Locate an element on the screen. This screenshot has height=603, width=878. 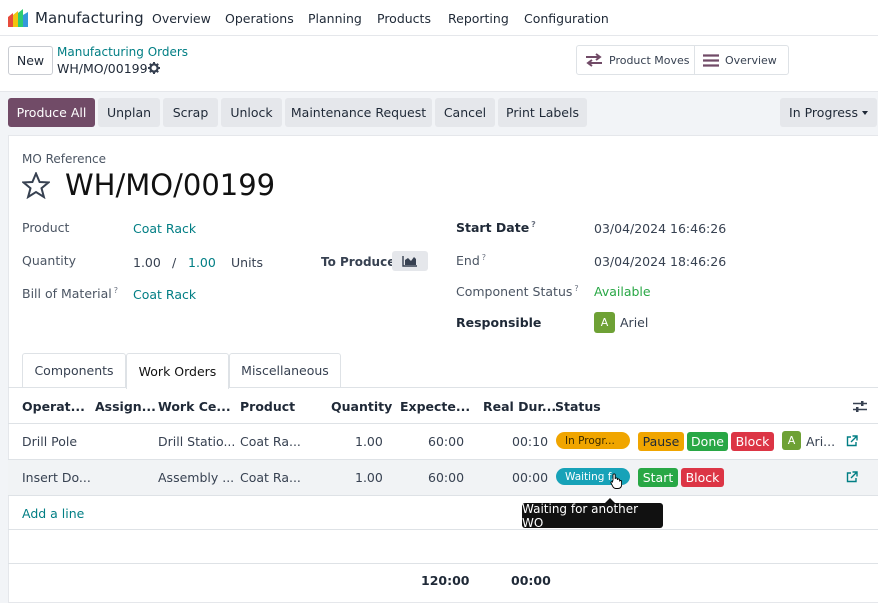
header-divider is located at coordinates (443, 423).